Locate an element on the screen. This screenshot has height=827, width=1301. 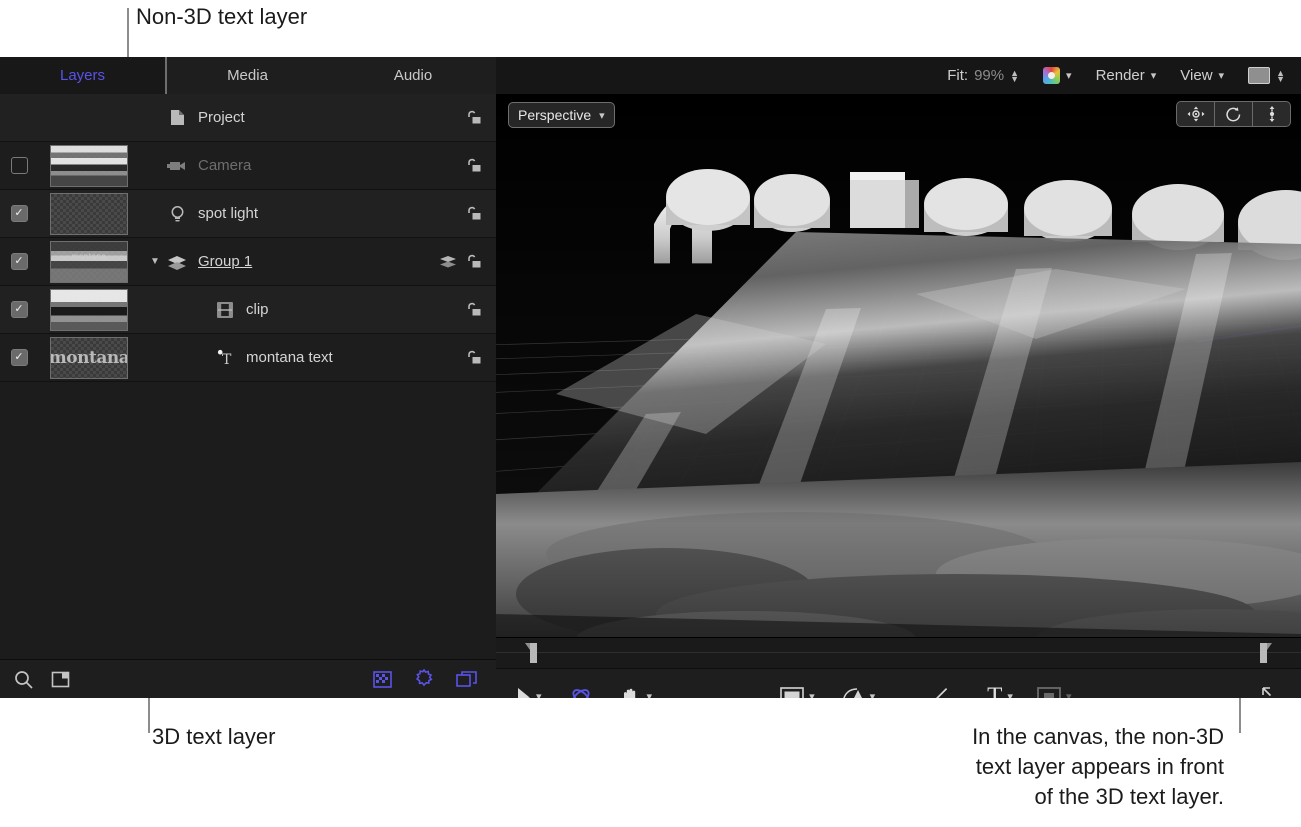
table-row: ✓ clip is located at coordinates (248, 310).